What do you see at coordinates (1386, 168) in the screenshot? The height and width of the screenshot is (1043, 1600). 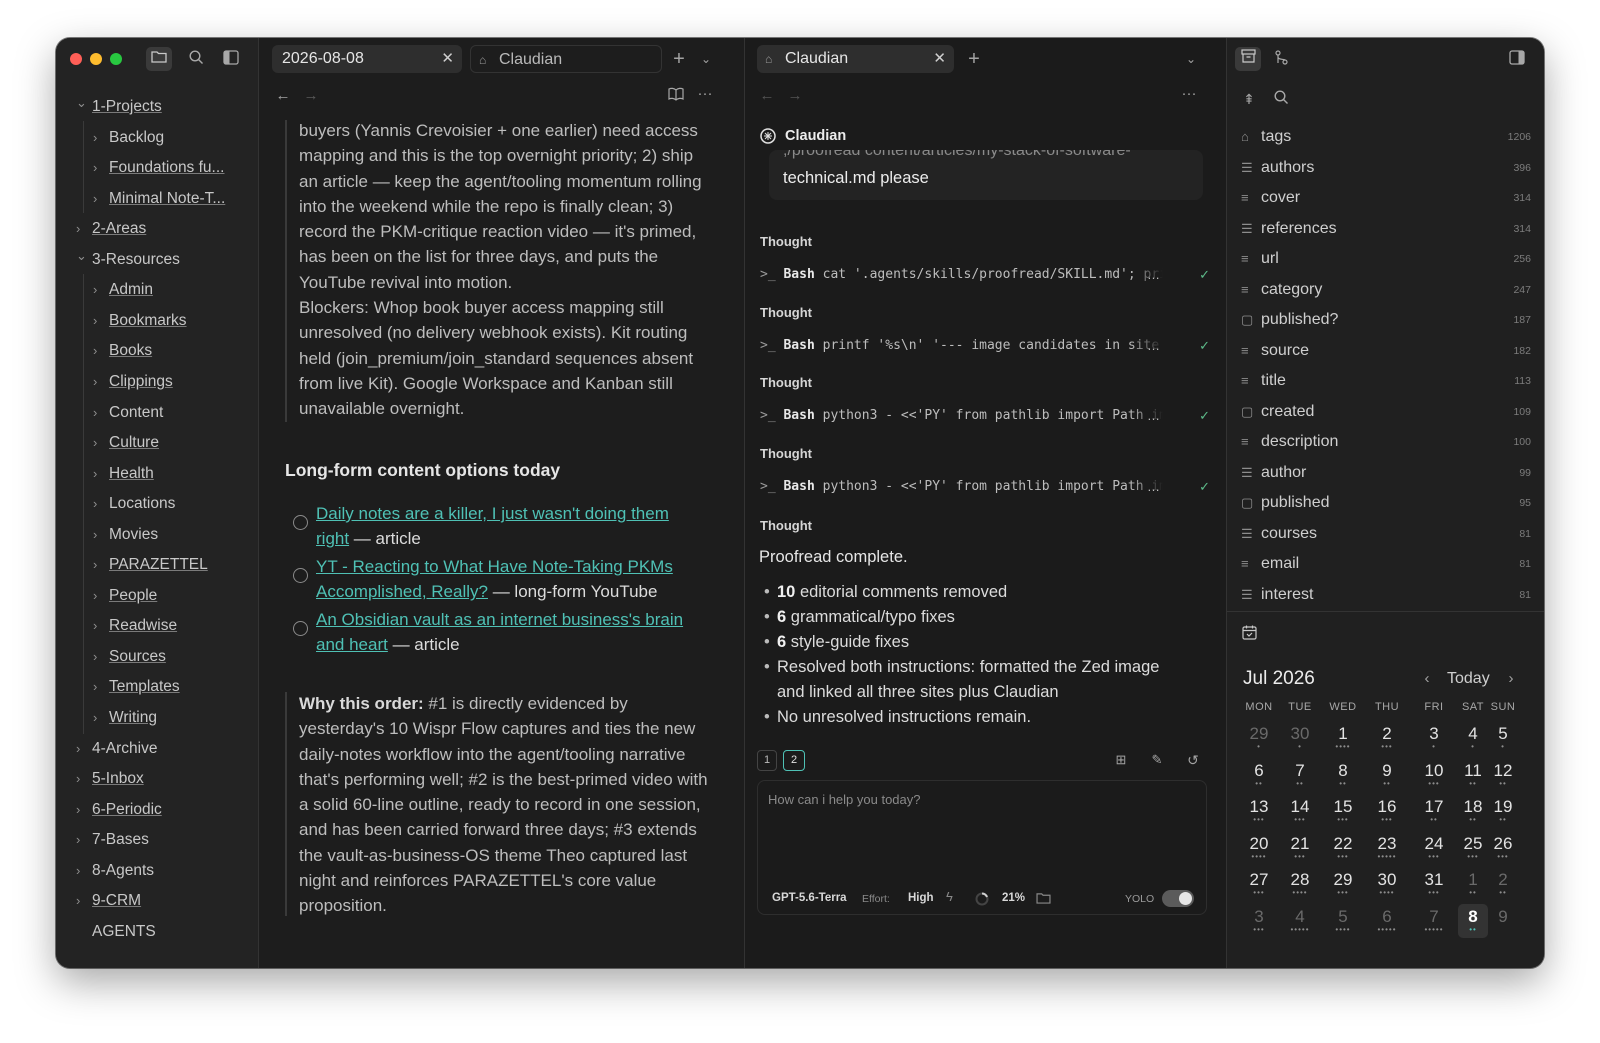 I see `property-row: ☰ authors 396` at bounding box center [1386, 168].